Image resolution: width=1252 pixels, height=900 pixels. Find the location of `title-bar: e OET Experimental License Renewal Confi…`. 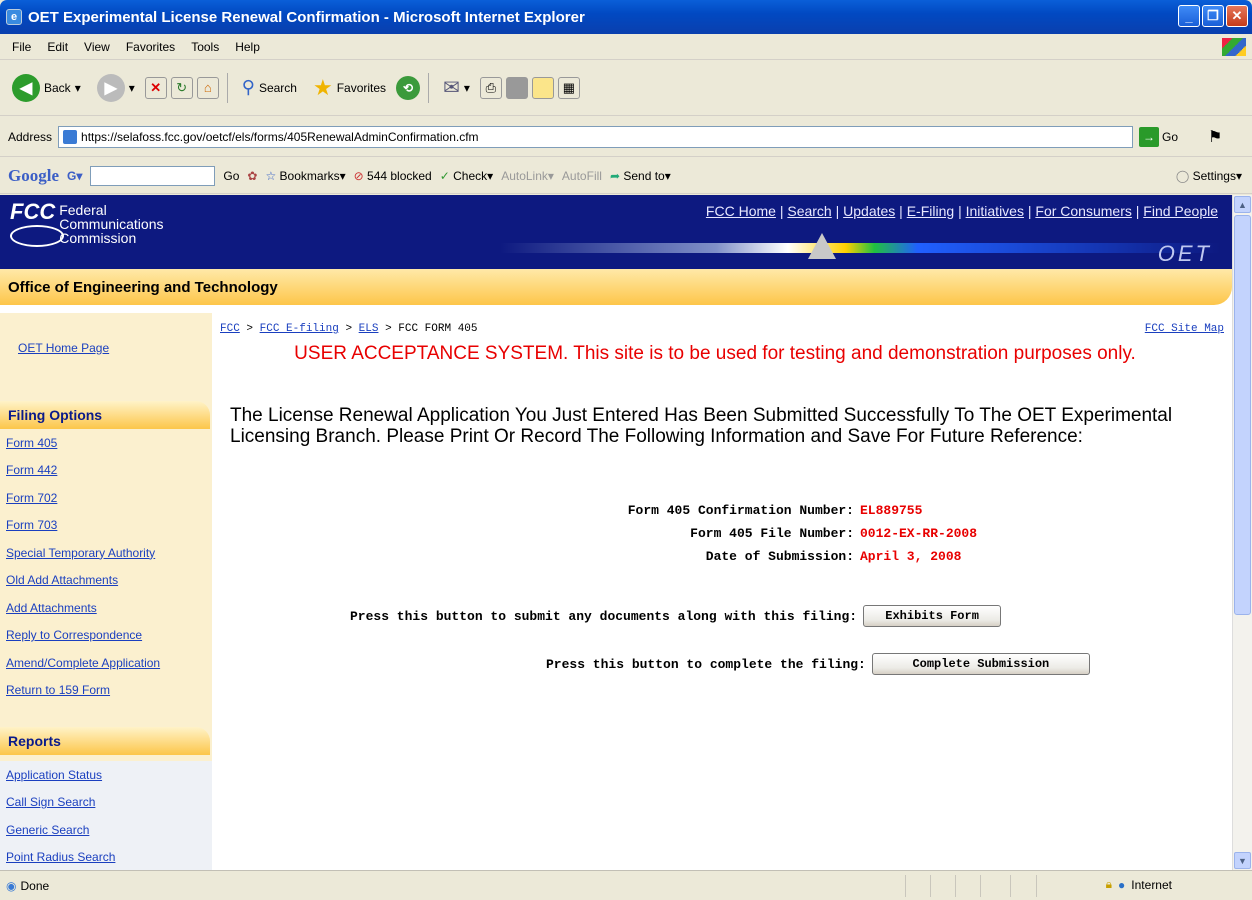

title-bar: e OET Experimental License Renewal Confi… is located at coordinates (626, 17).